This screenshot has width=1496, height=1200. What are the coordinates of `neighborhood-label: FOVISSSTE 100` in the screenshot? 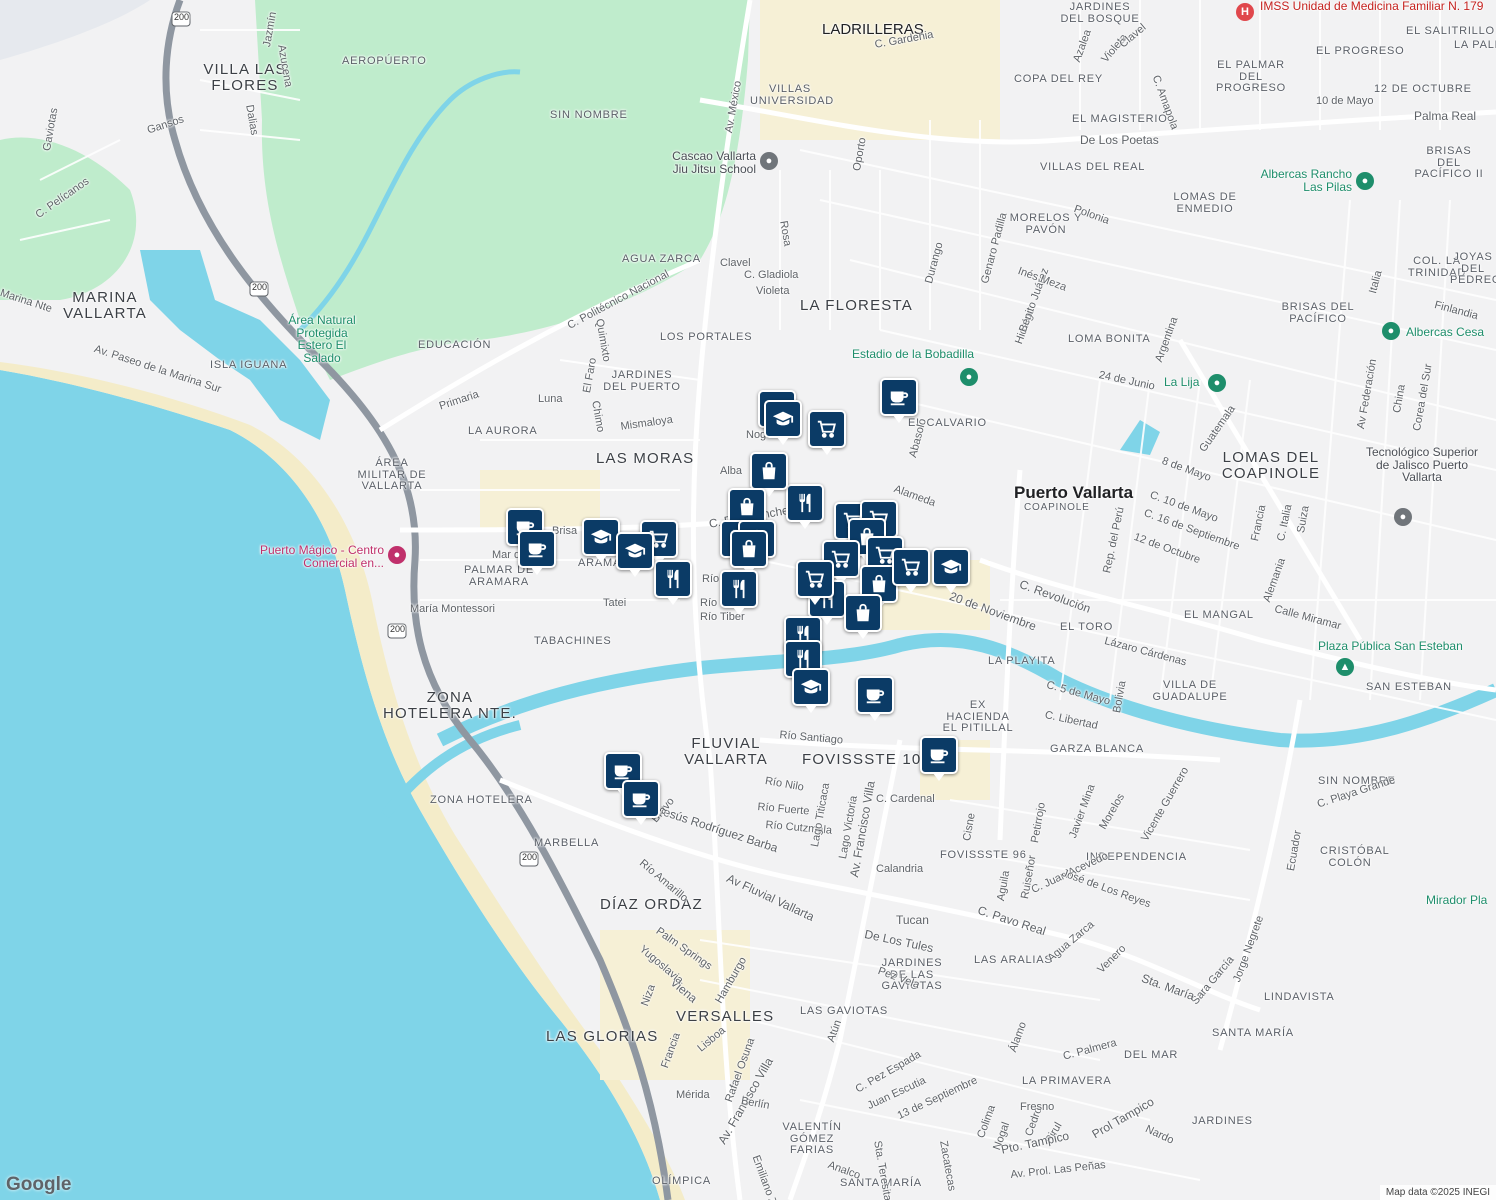 It's located at (866, 759).